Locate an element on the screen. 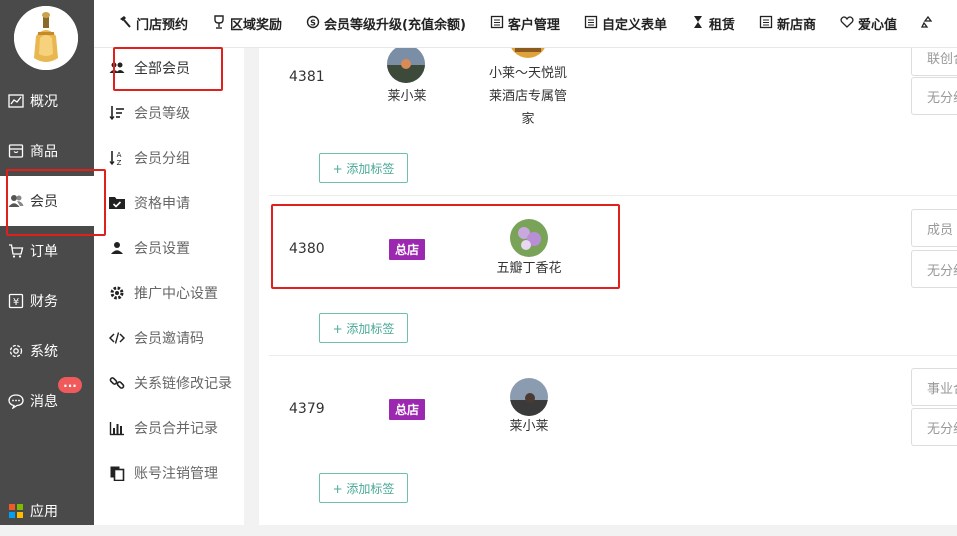 The height and width of the screenshot is (536, 957). recycle-icon is located at coordinates (927, 24).